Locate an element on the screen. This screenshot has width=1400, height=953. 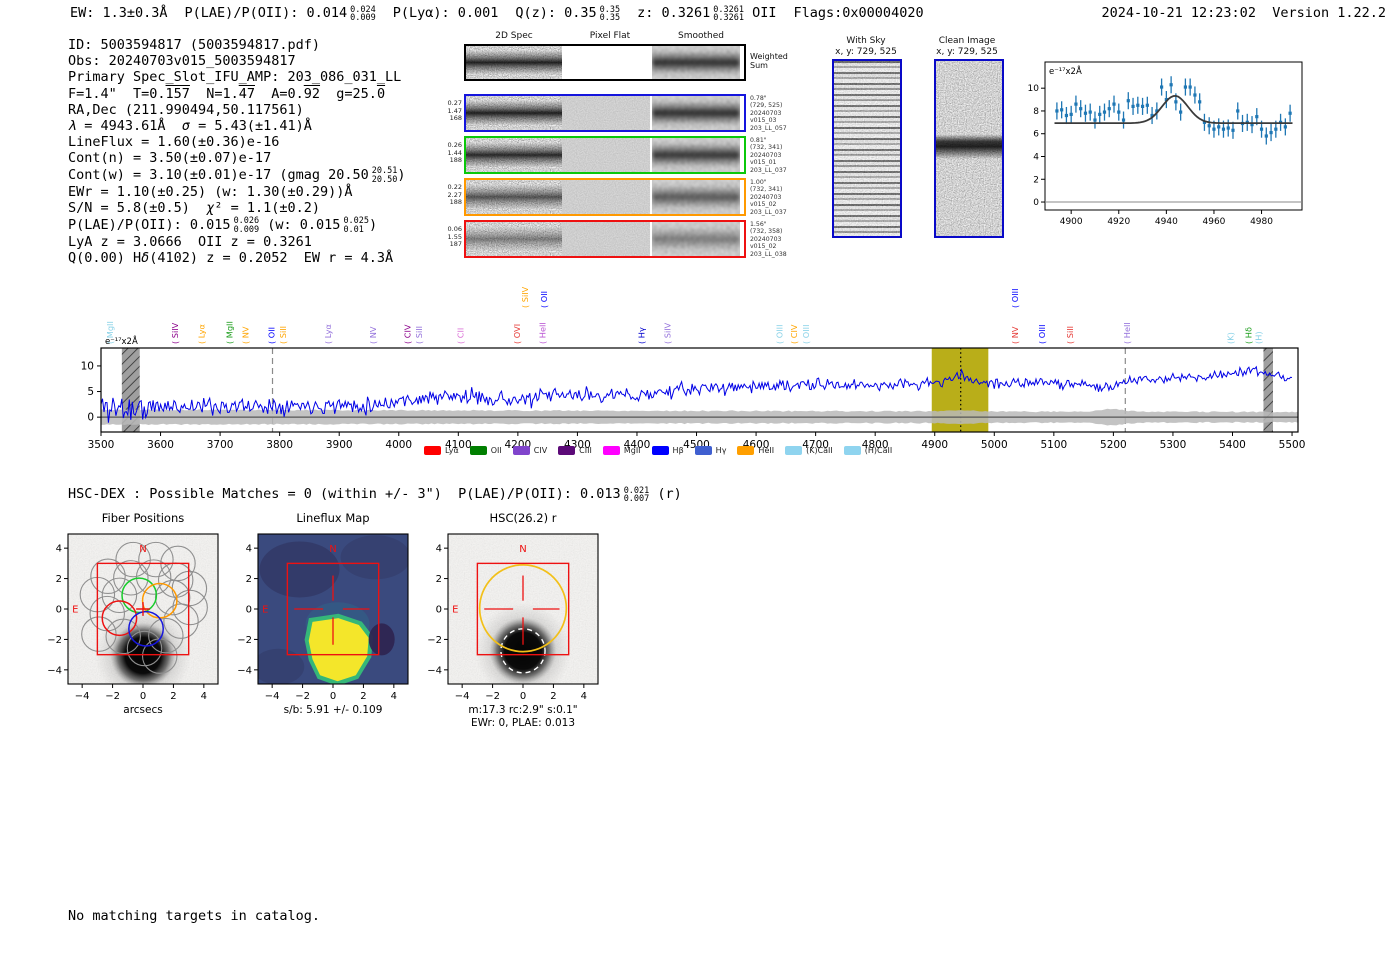
weighted-pixel-flat-blank is located at coordinates (606, 62).